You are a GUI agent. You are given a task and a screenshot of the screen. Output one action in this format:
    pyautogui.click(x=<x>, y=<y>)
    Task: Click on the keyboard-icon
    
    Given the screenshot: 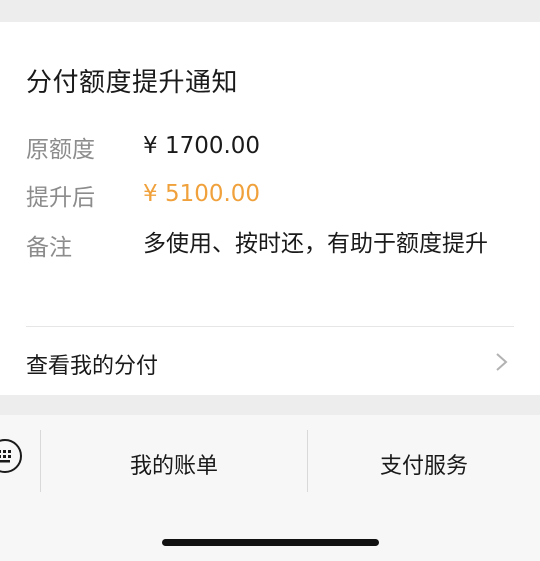 What is the action you would take?
    pyautogui.click(x=5, y=456)
    